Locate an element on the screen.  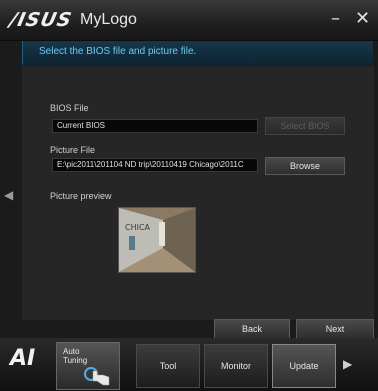
instruction-header: Select the BIOS file and picture file. is located at coordinates (197, 53).